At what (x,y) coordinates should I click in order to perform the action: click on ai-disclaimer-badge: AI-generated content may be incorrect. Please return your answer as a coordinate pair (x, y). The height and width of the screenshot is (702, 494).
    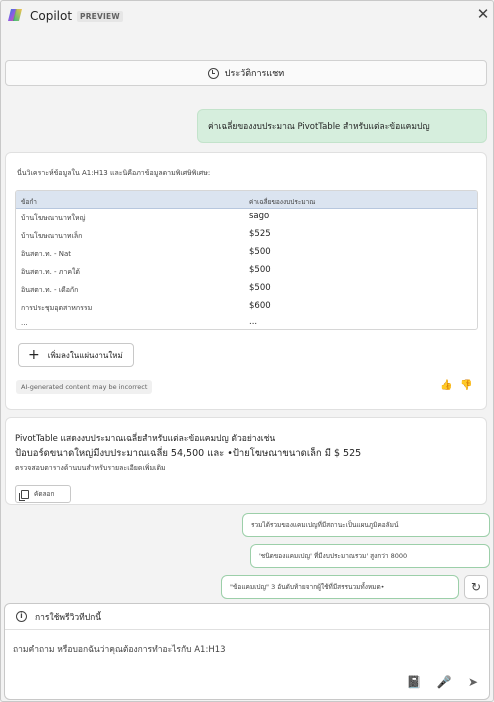
    Looking at the image, I should click on (84, 387).